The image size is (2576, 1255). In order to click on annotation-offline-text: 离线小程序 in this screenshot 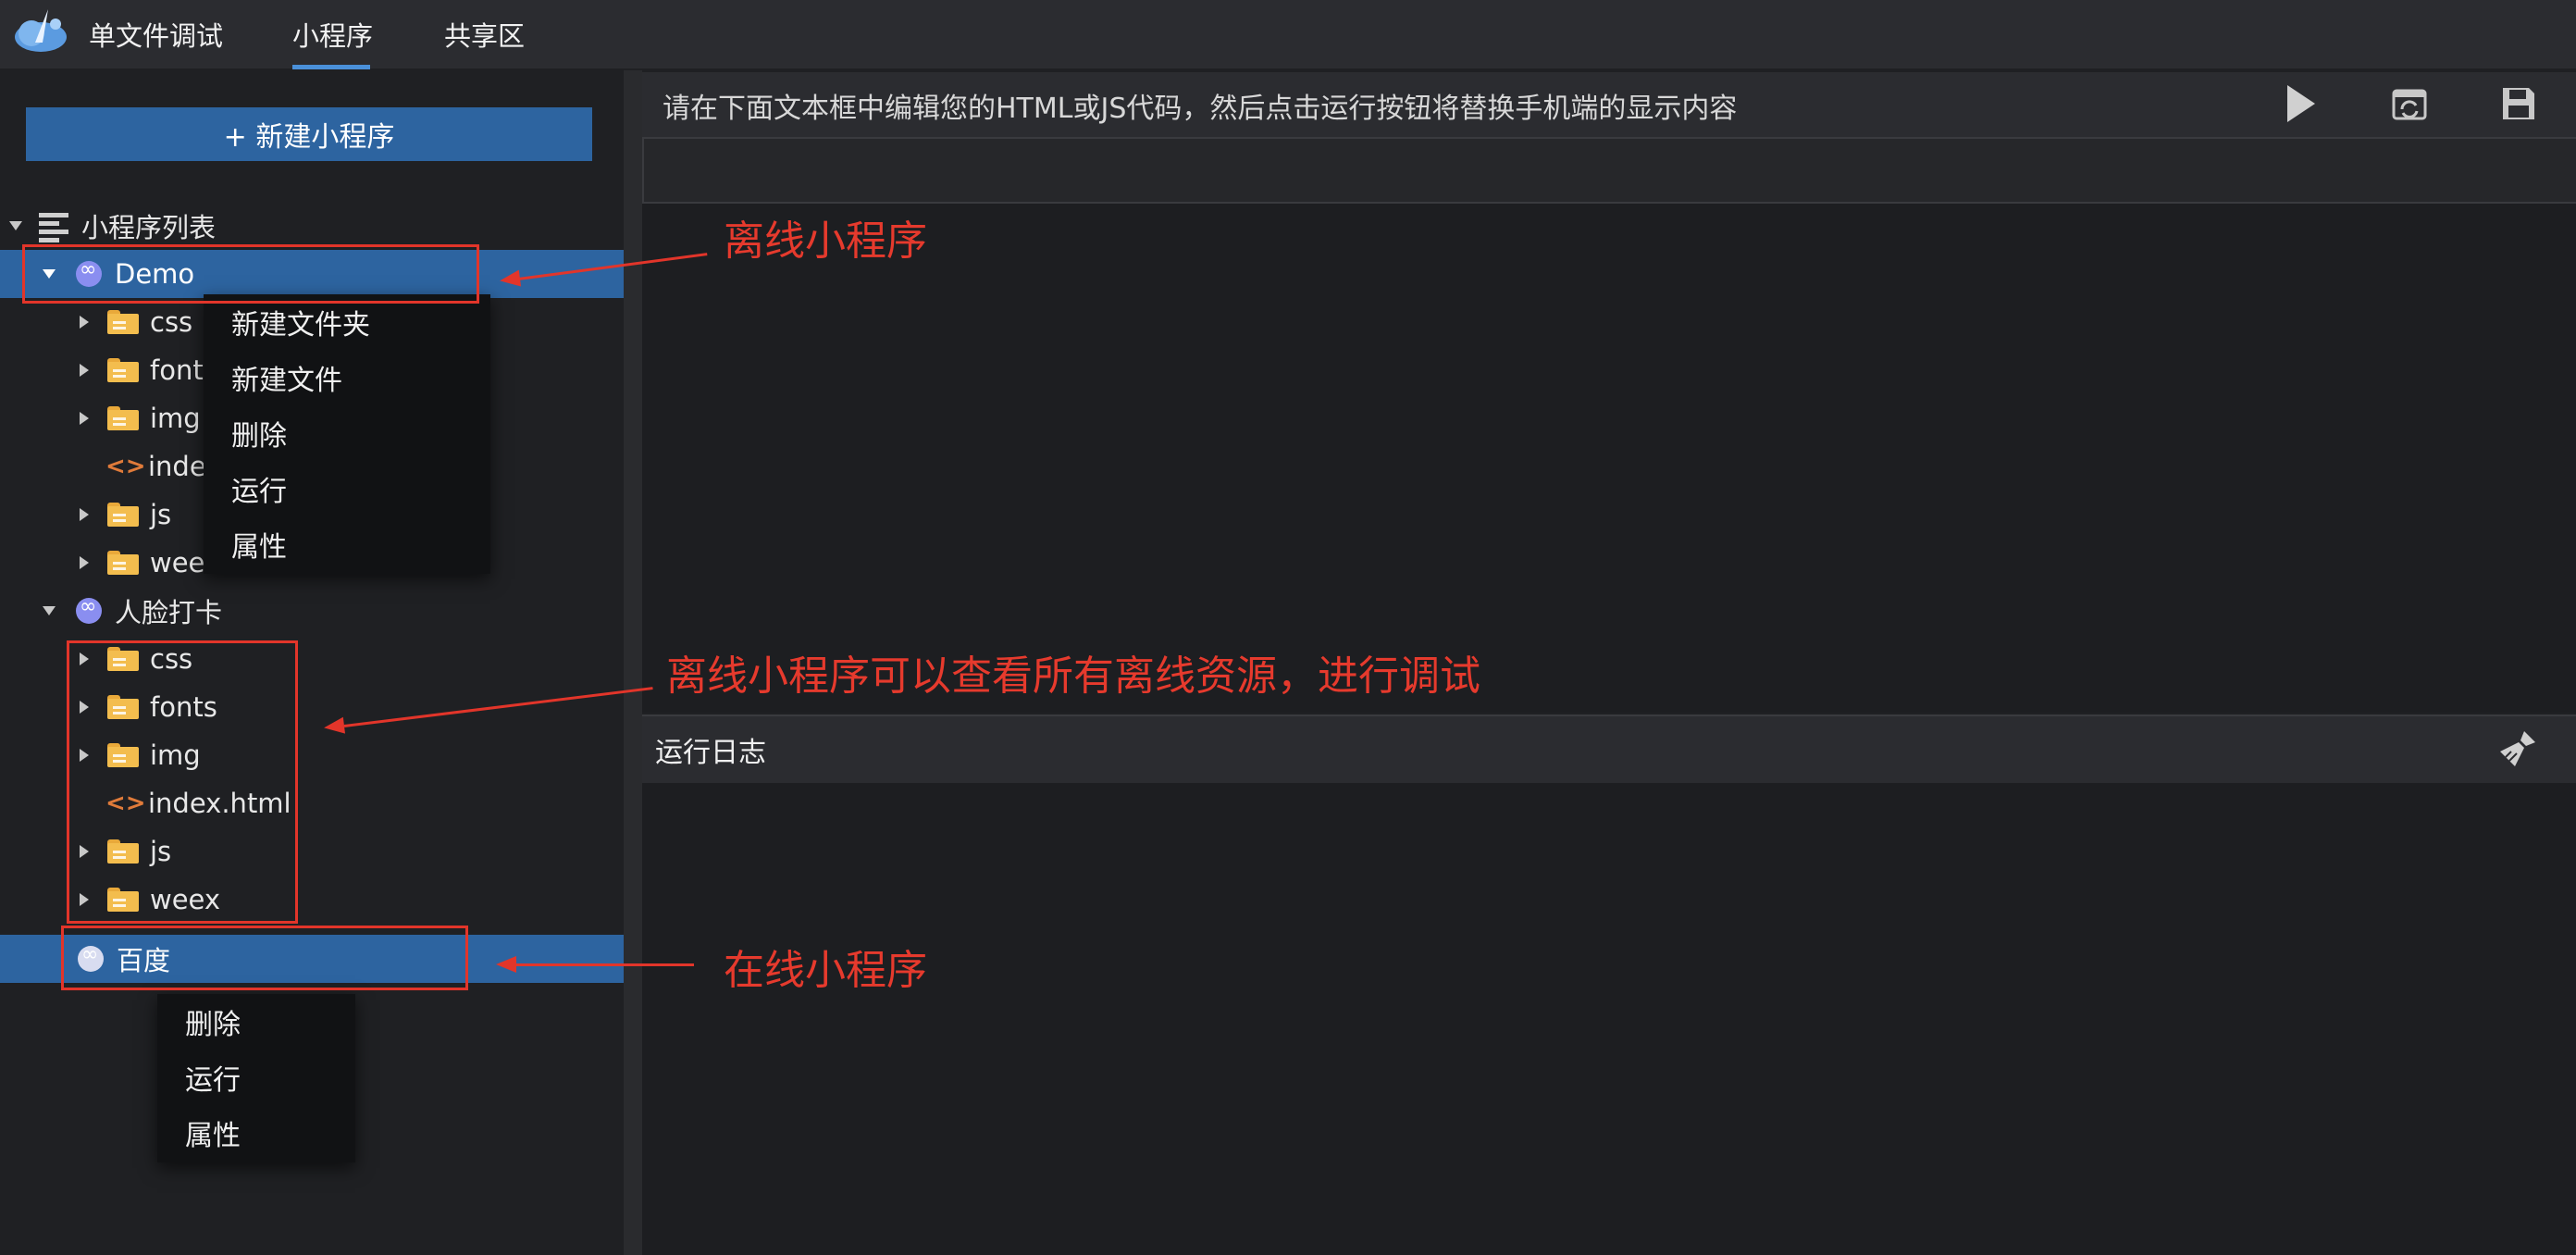, I will do `click(825, 241)`.